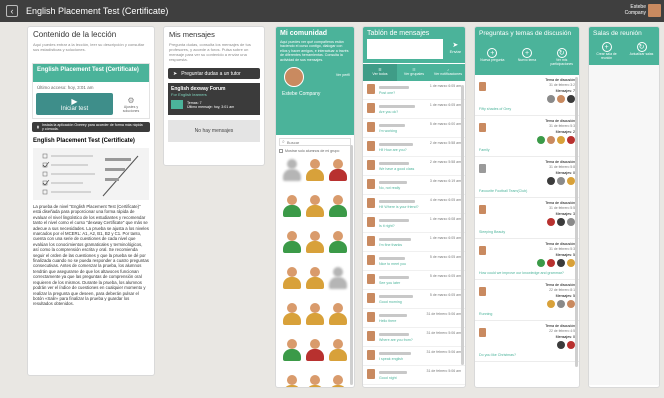 The height and width of the screenshot is (398, 664). Describe the element at coordinates (414, 356) in the screenshot. I see `board-post: I speak english 31 de febrero 5:06 am` at that location.